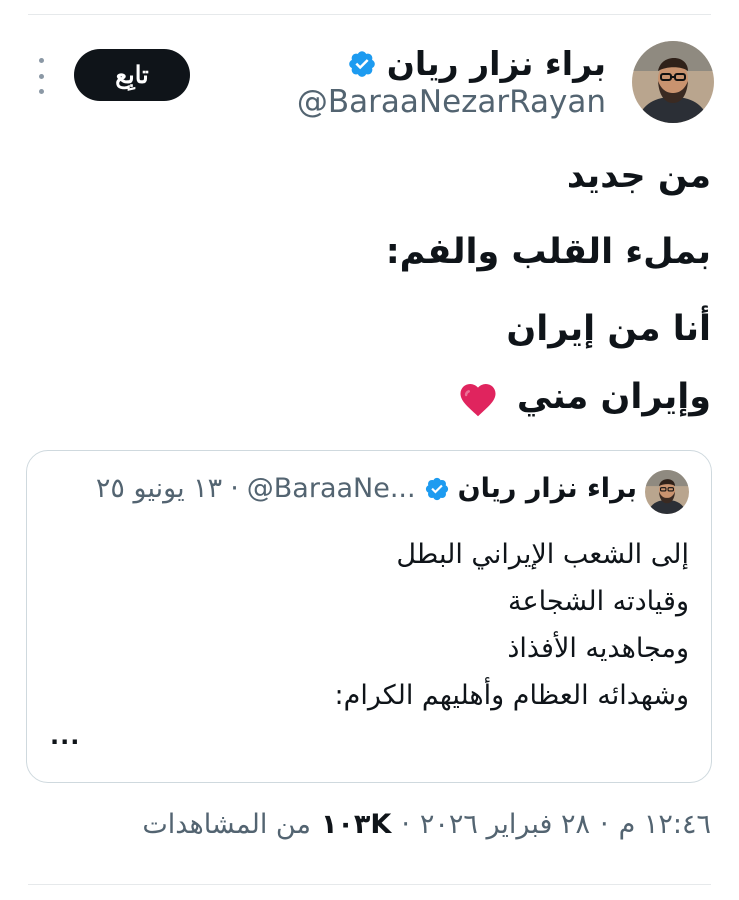 The image size is (739, 900). Describe the element at coordinates (437, 489) in the screenshot. I see `quoted-verified-badge-icon` at that location.